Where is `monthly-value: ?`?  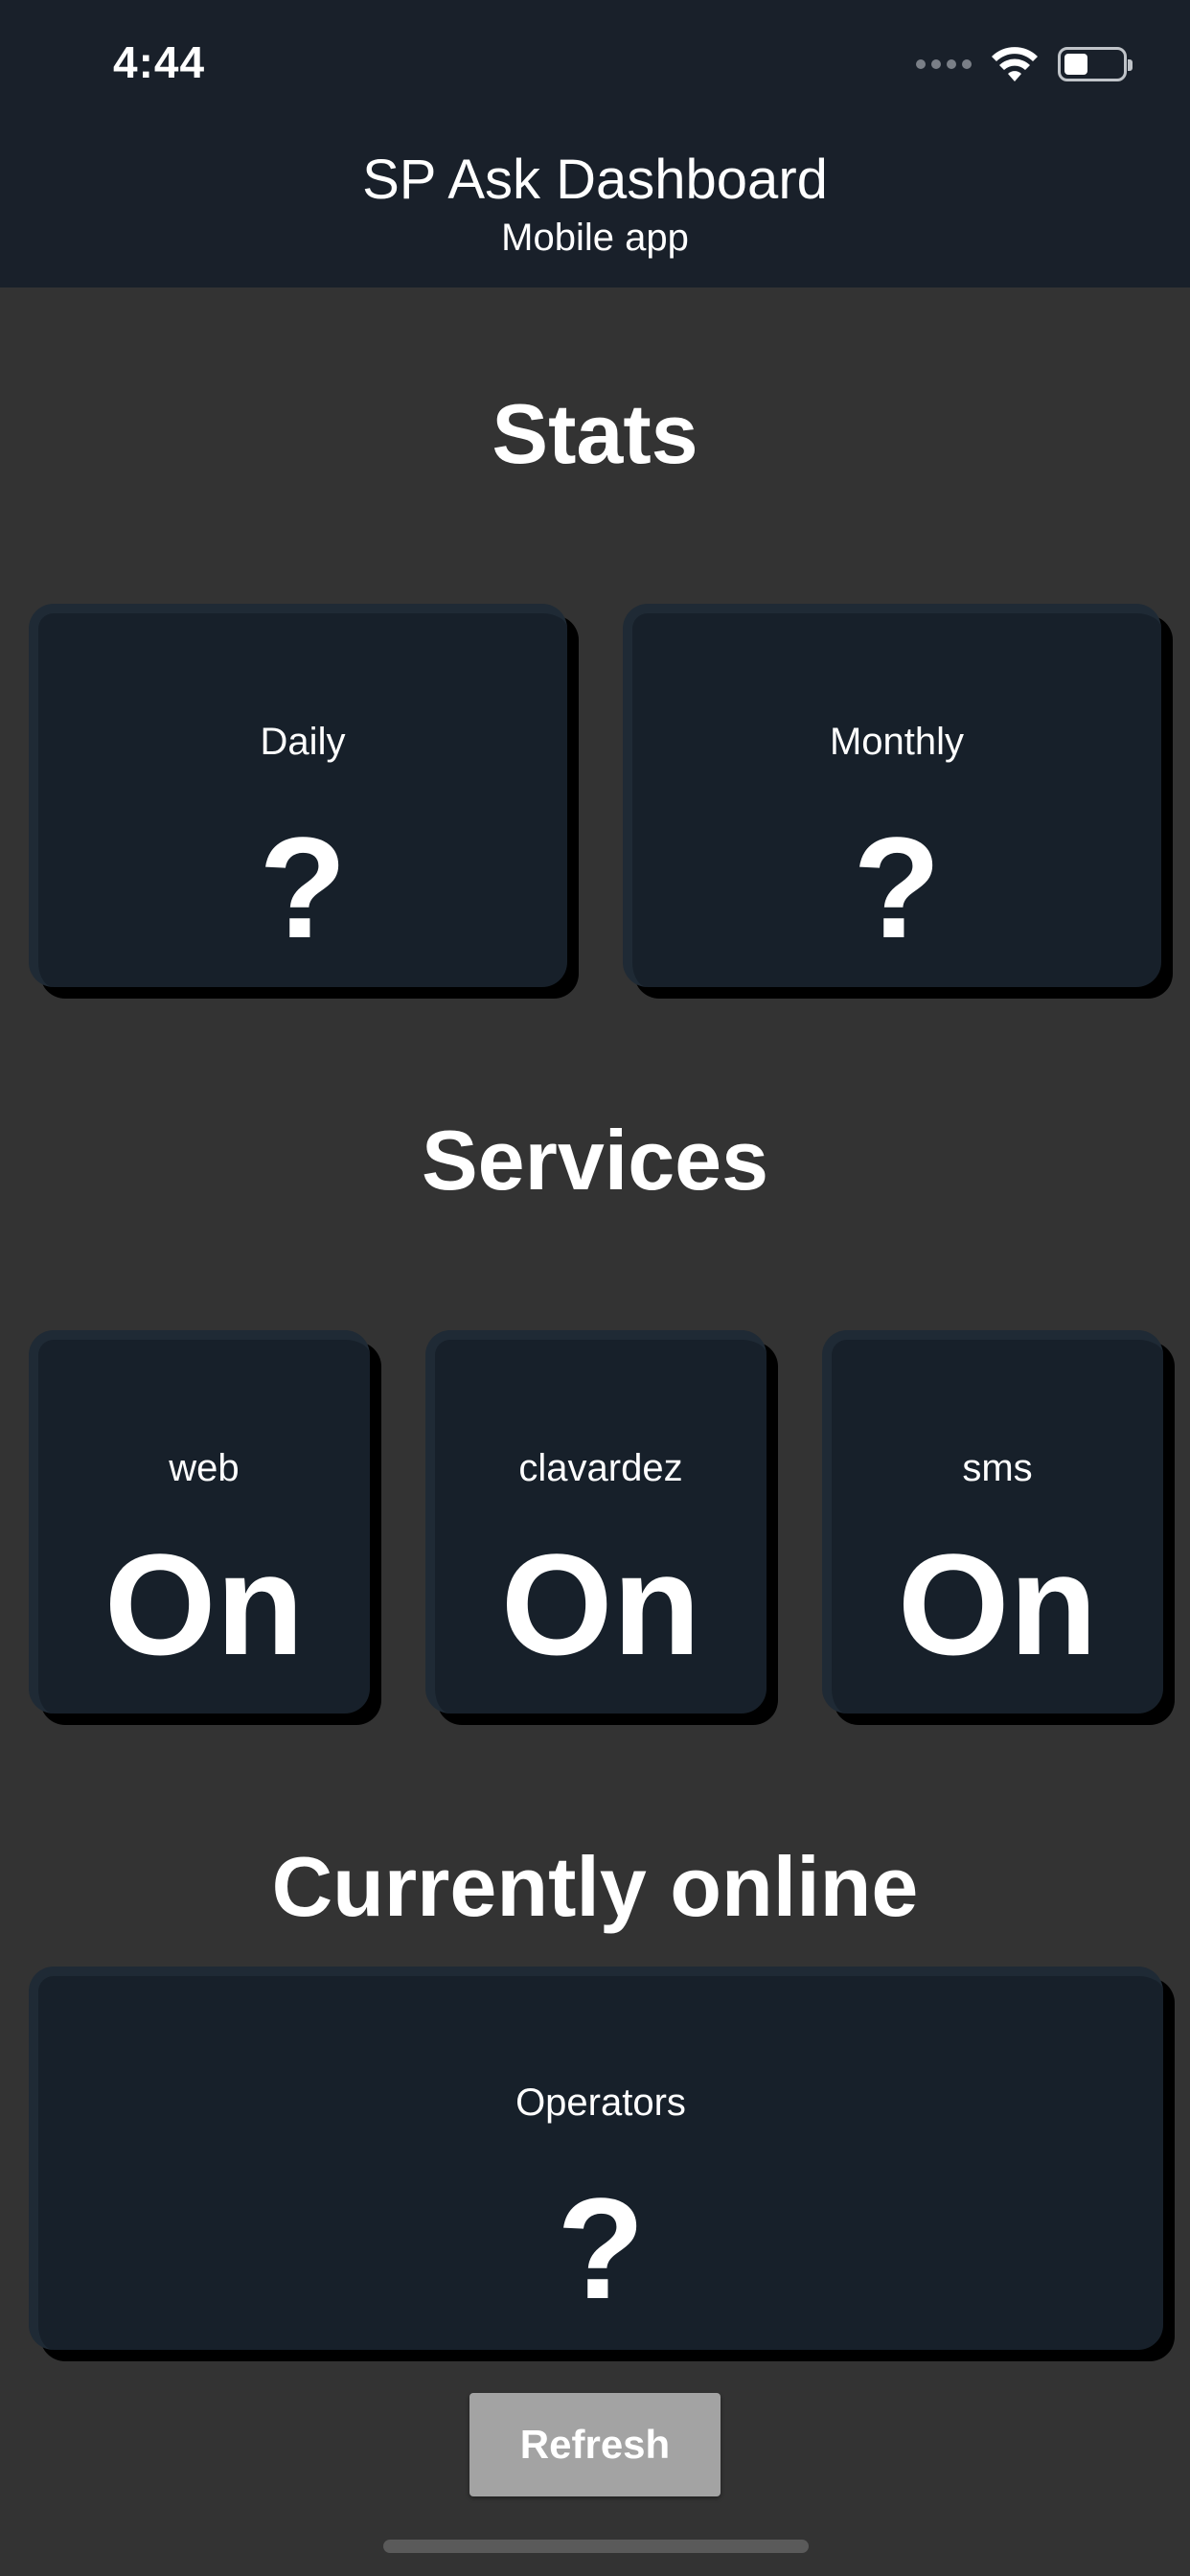
monthly-value: ? is located at coordinates (897, 887).